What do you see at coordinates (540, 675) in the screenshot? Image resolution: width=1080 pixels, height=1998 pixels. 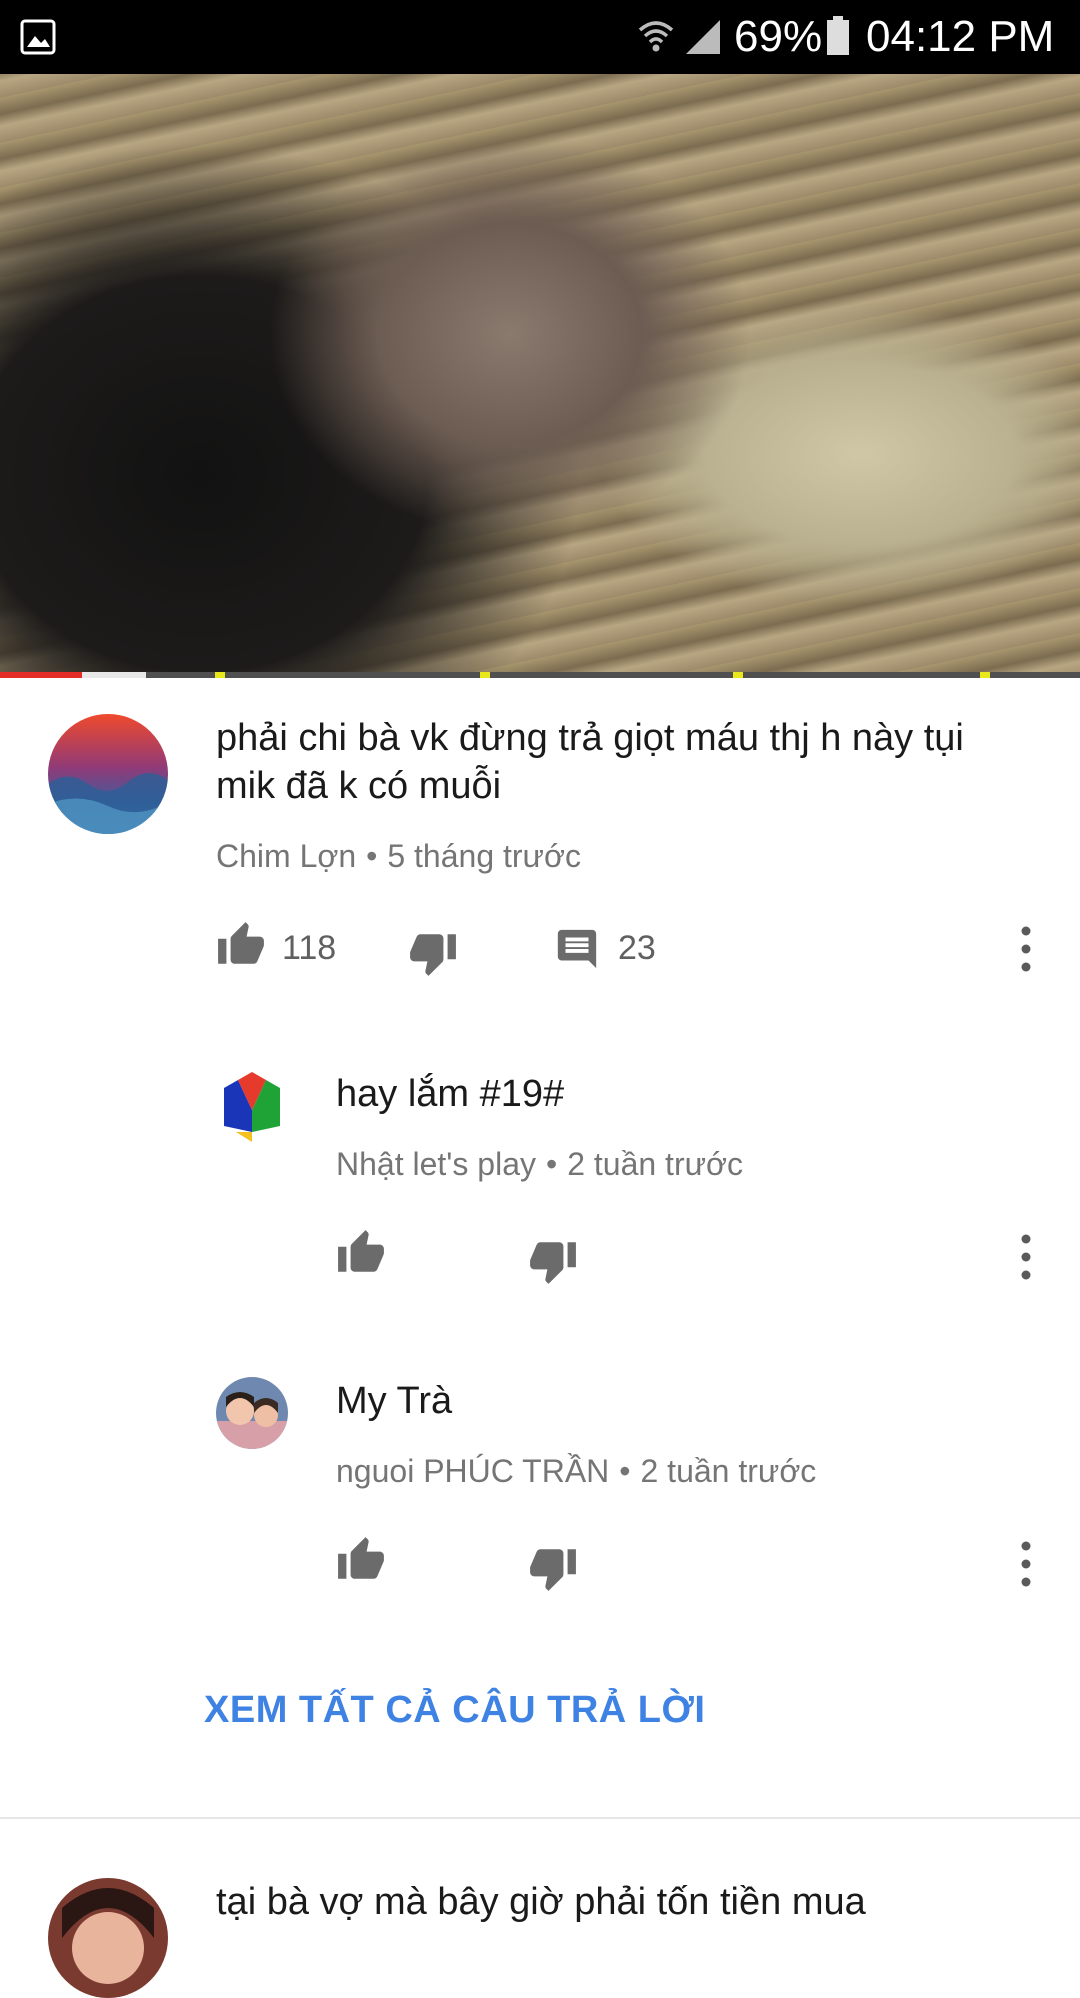 I see `video-progress-track` at bounding box center [540, 675].